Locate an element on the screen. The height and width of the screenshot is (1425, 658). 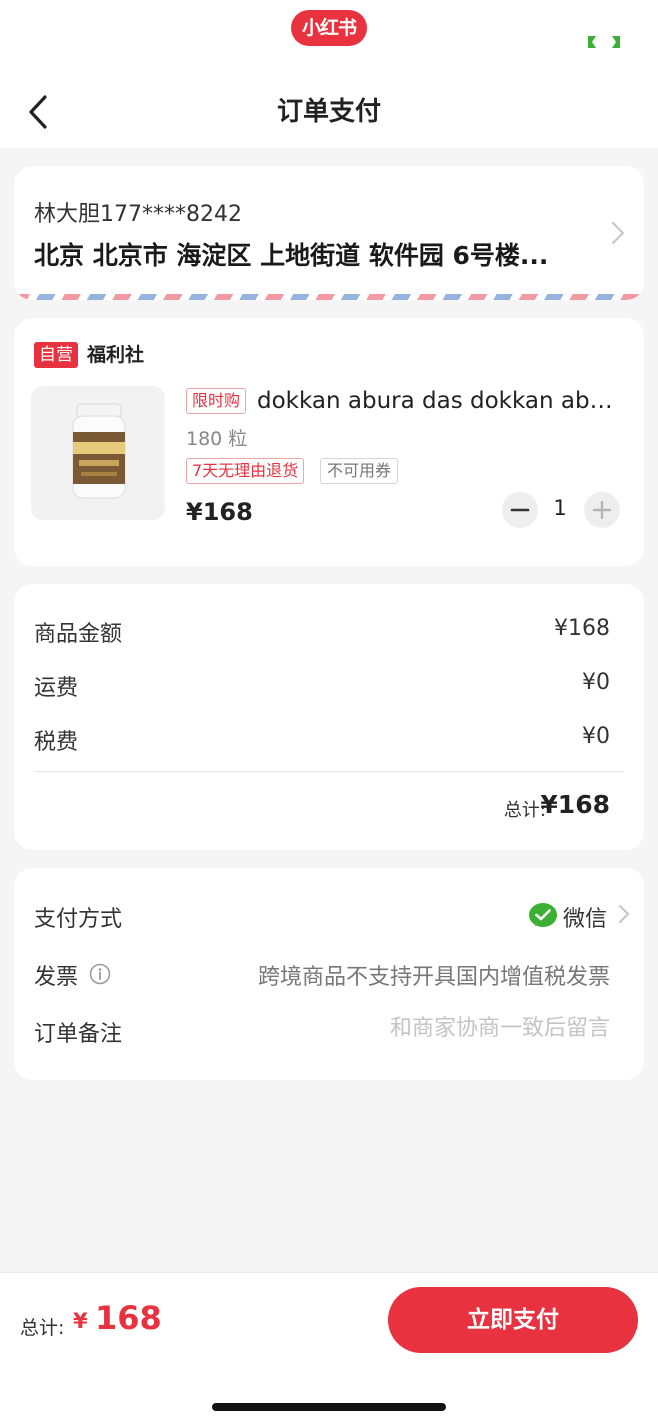
subtotal-label: 商品金额 is located at coordinates (78, 634).